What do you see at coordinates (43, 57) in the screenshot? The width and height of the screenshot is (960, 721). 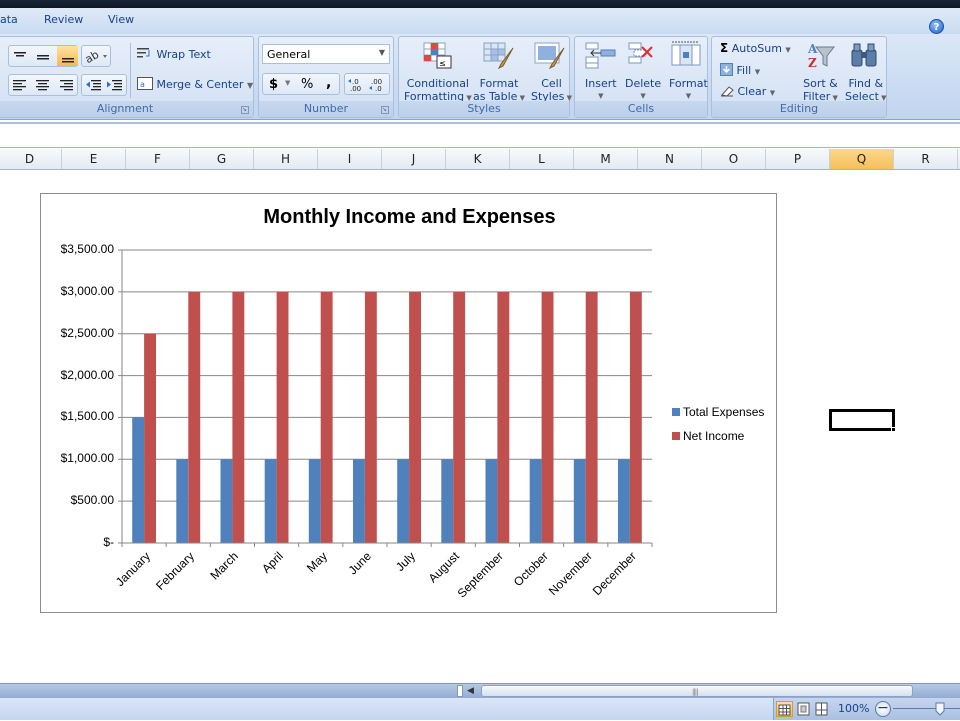 I see `middle-align-icon` at bounding box center [43, 57].